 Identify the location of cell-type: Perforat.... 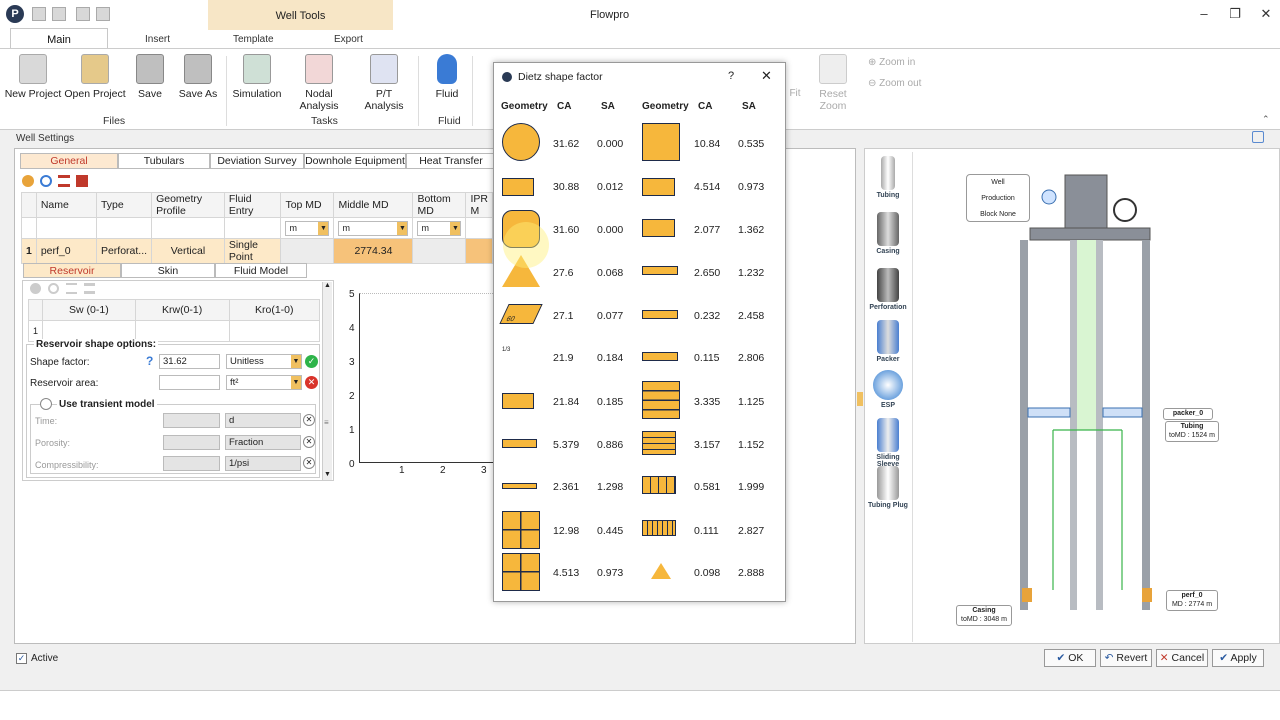
(124, 251).